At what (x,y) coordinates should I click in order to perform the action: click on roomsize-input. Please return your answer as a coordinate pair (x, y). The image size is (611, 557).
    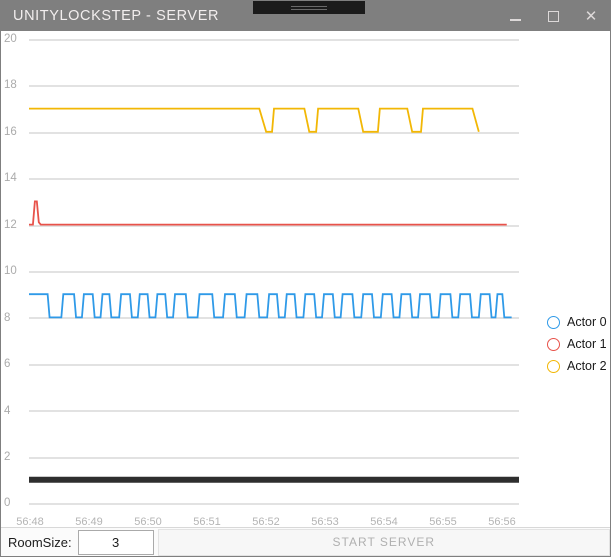
    Looking at the image, I should click on (115, 542).